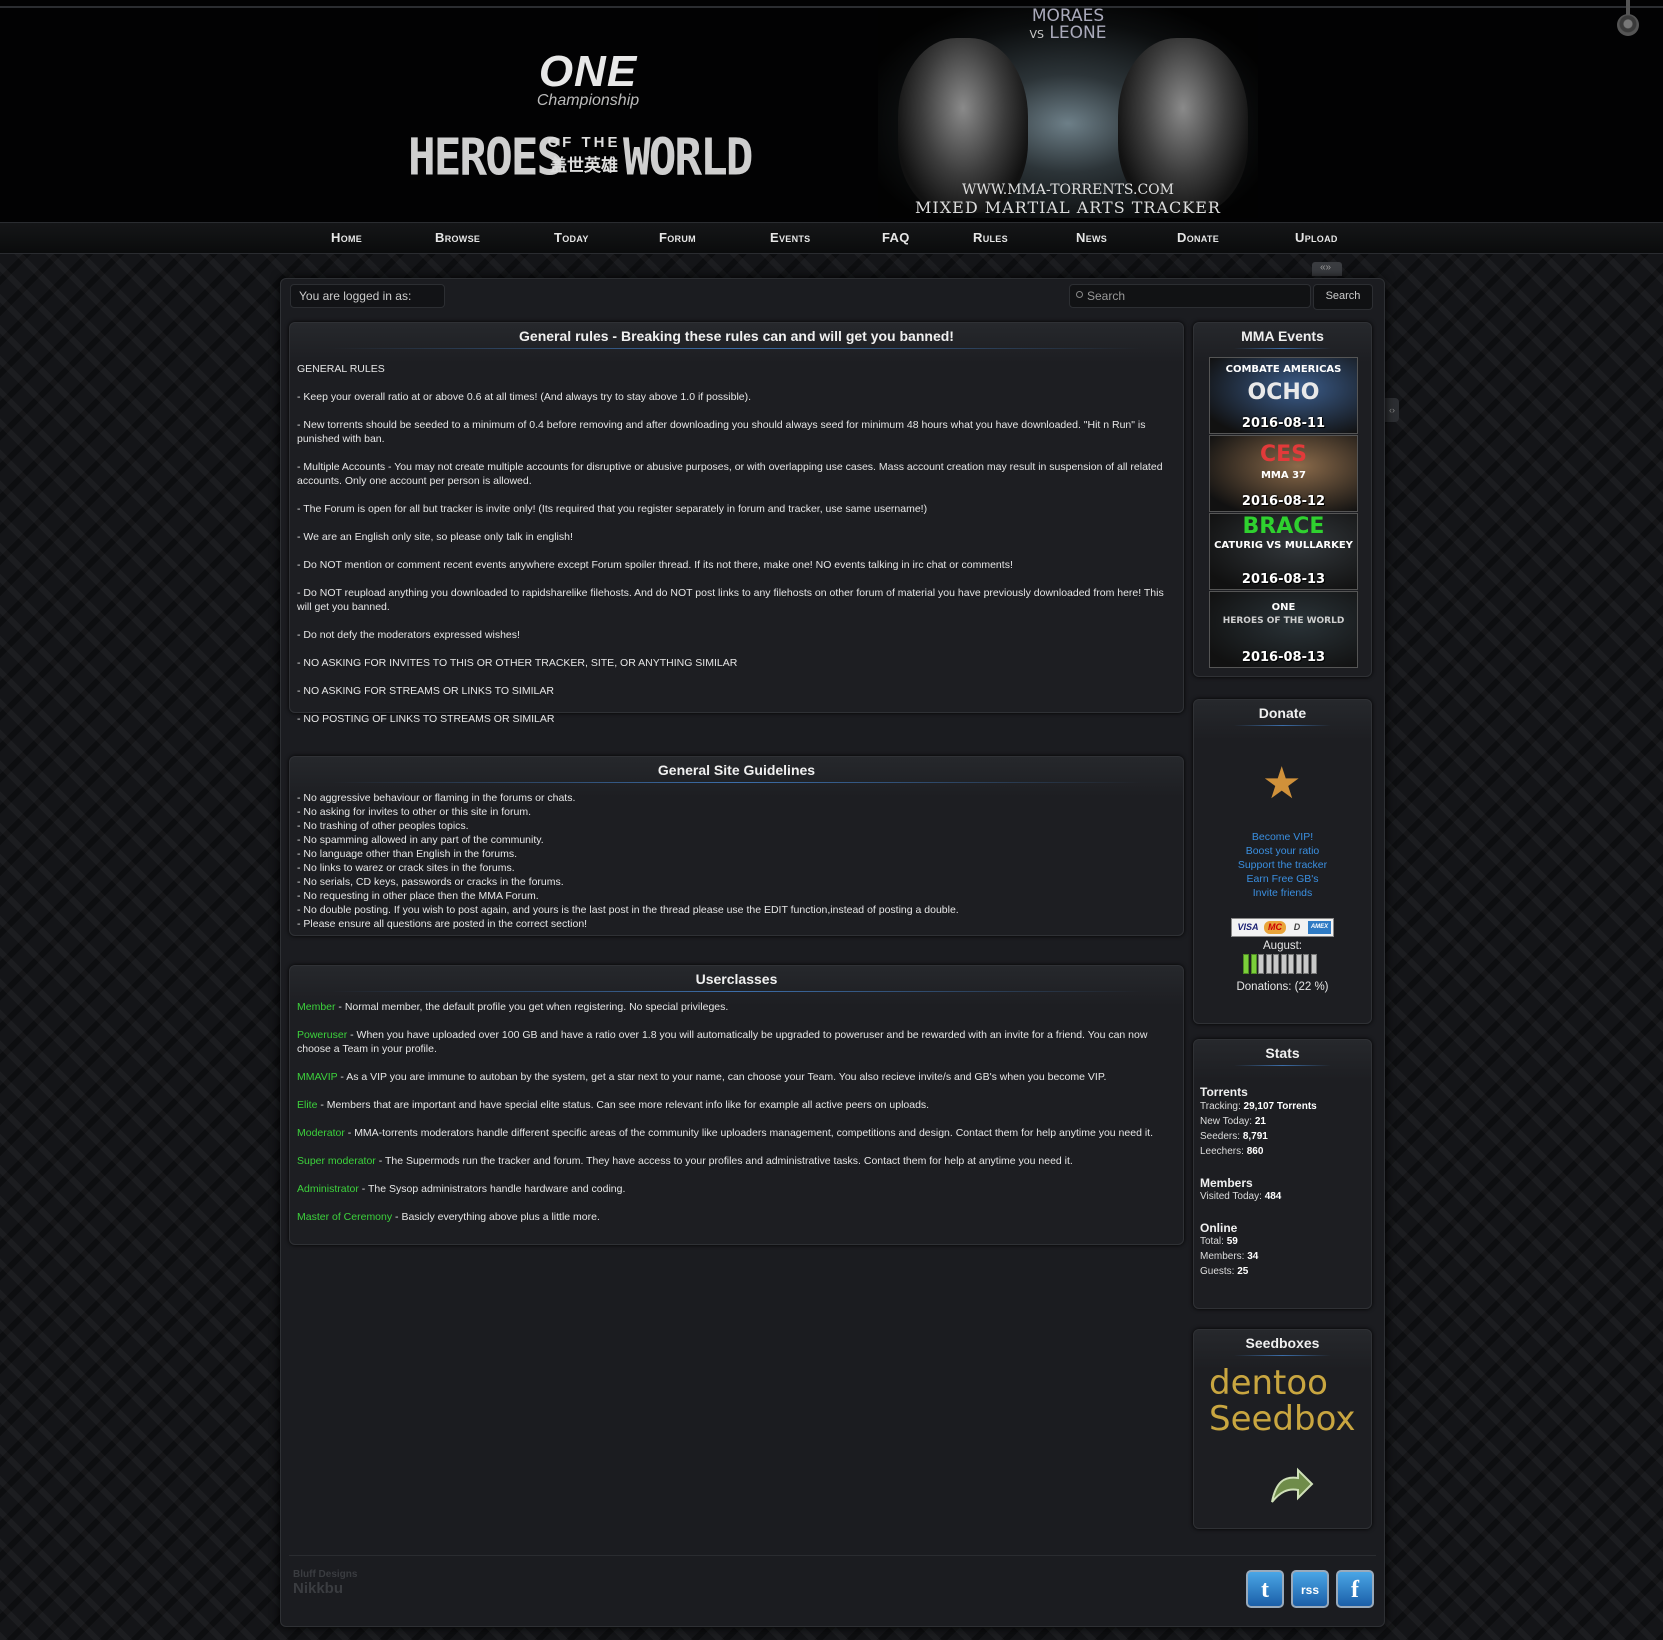  I want to click on payment-cards: VISA MC D AMEX, so click(1282, 927).